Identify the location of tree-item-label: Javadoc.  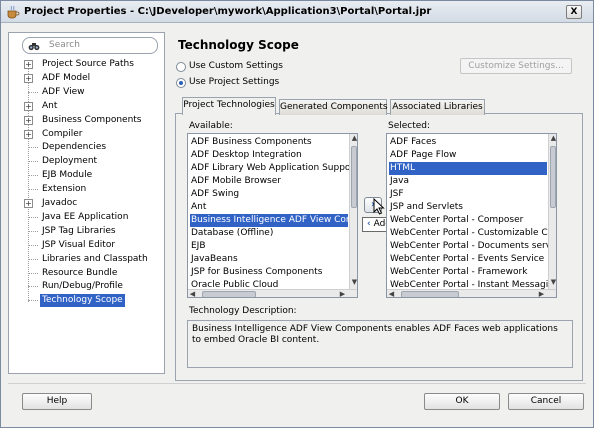
(60, 203).